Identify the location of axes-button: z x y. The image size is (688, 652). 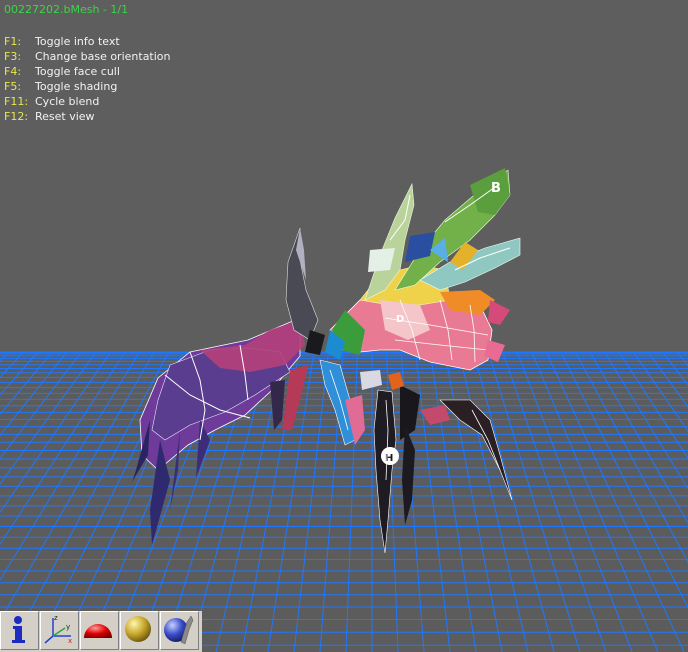
(59, 630).